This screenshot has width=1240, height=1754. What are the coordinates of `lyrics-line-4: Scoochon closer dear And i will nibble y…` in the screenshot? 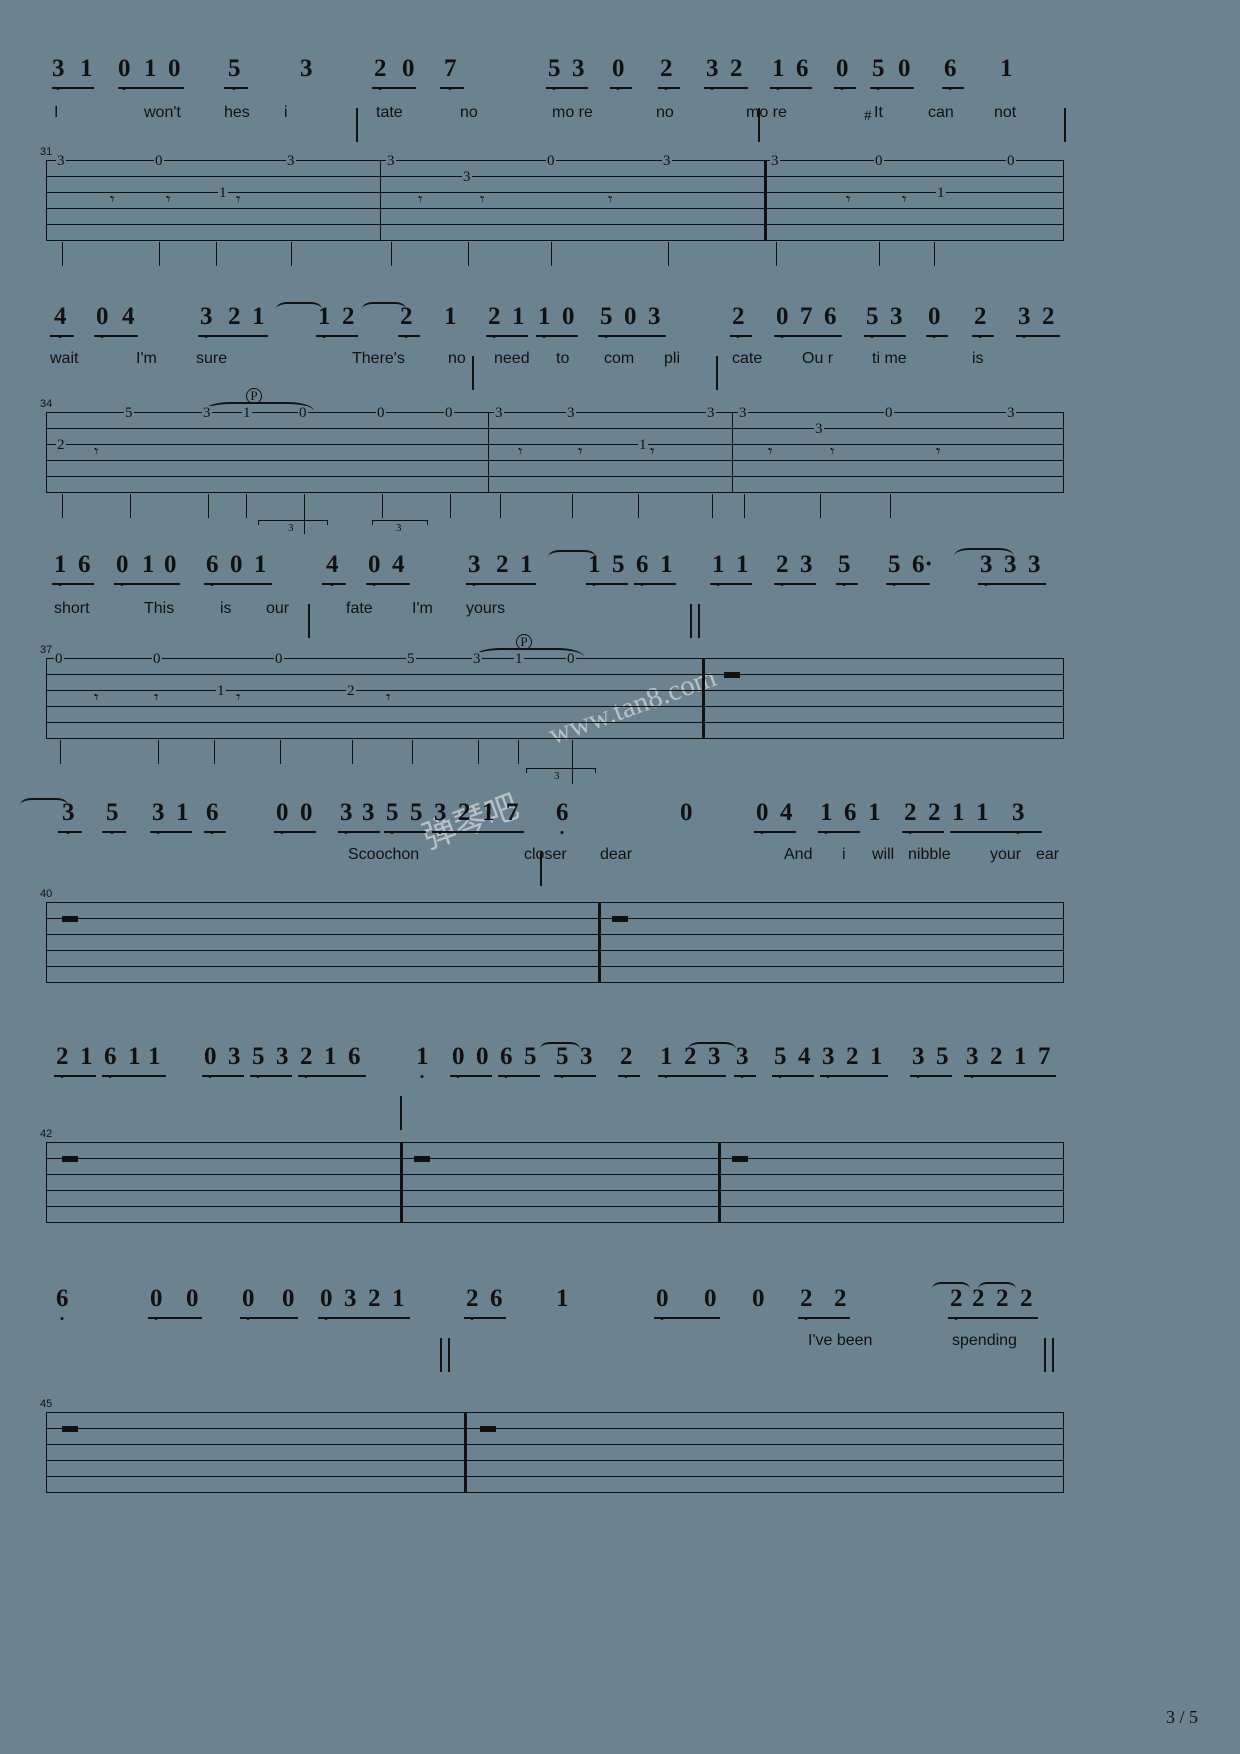 It's located at (704, 854).